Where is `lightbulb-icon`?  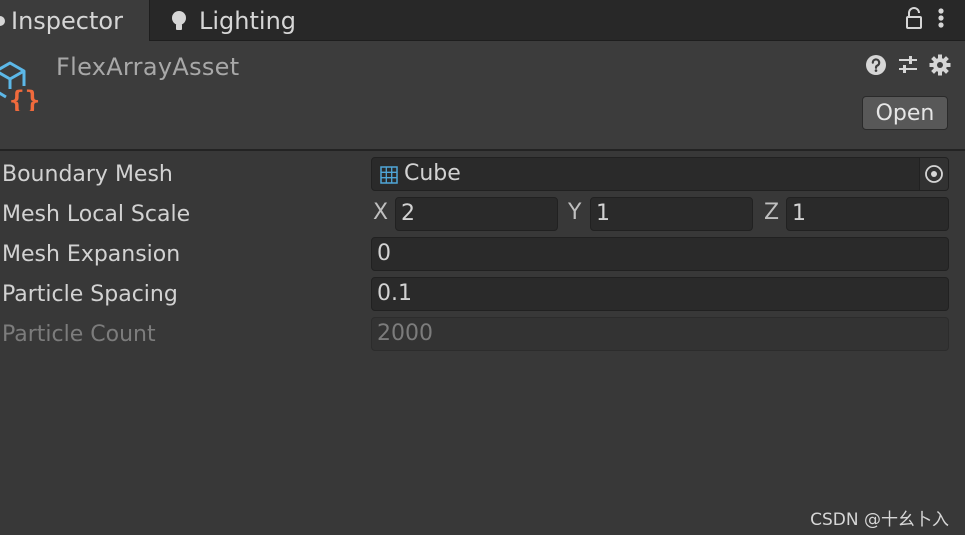
lightbulb-icon is located at coordinates (179, 20).